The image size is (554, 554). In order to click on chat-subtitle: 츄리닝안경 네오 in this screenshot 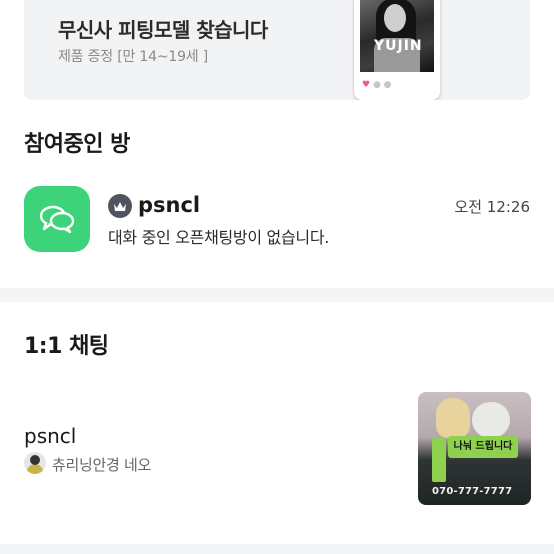, I will do `click(101, 465)`.